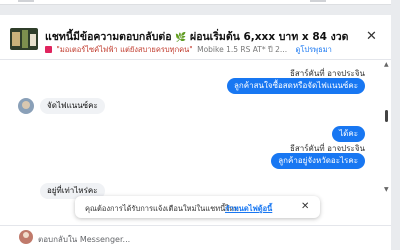 Image resolution: width=400 pixels, height=250 pixels. Describe the element at coordinates (371, 36) in the screenshot. I see `close-chat-button: ✕` at that location.